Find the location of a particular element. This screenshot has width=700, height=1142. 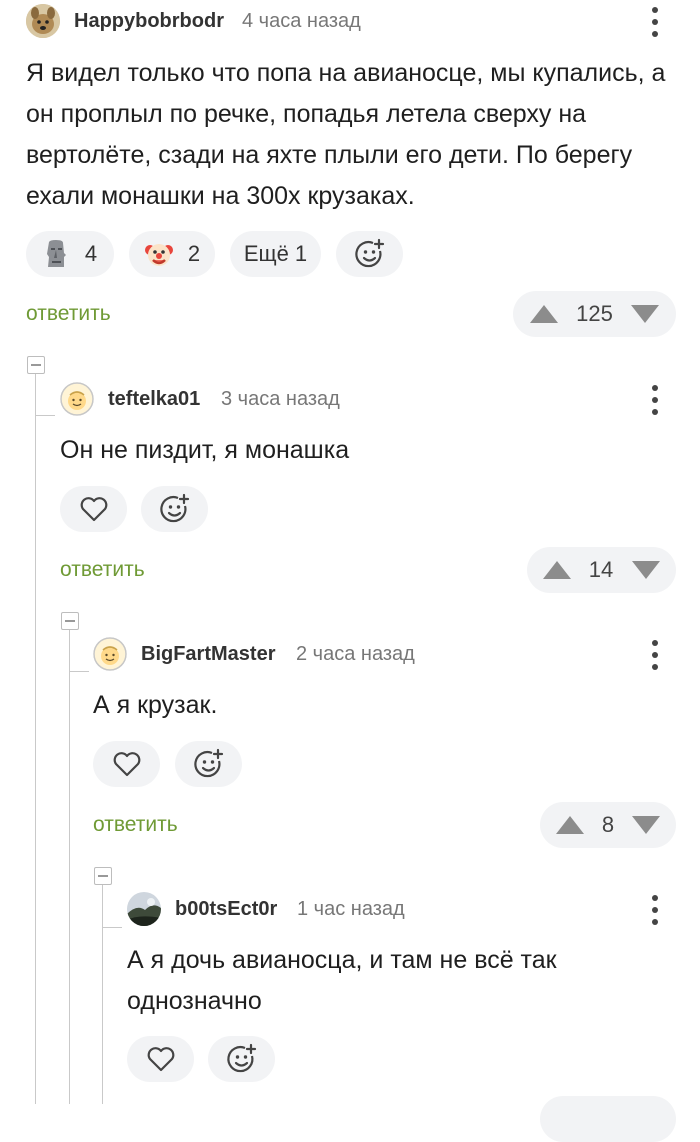

rating-widget-partial is located at coordinates (608, 1119).